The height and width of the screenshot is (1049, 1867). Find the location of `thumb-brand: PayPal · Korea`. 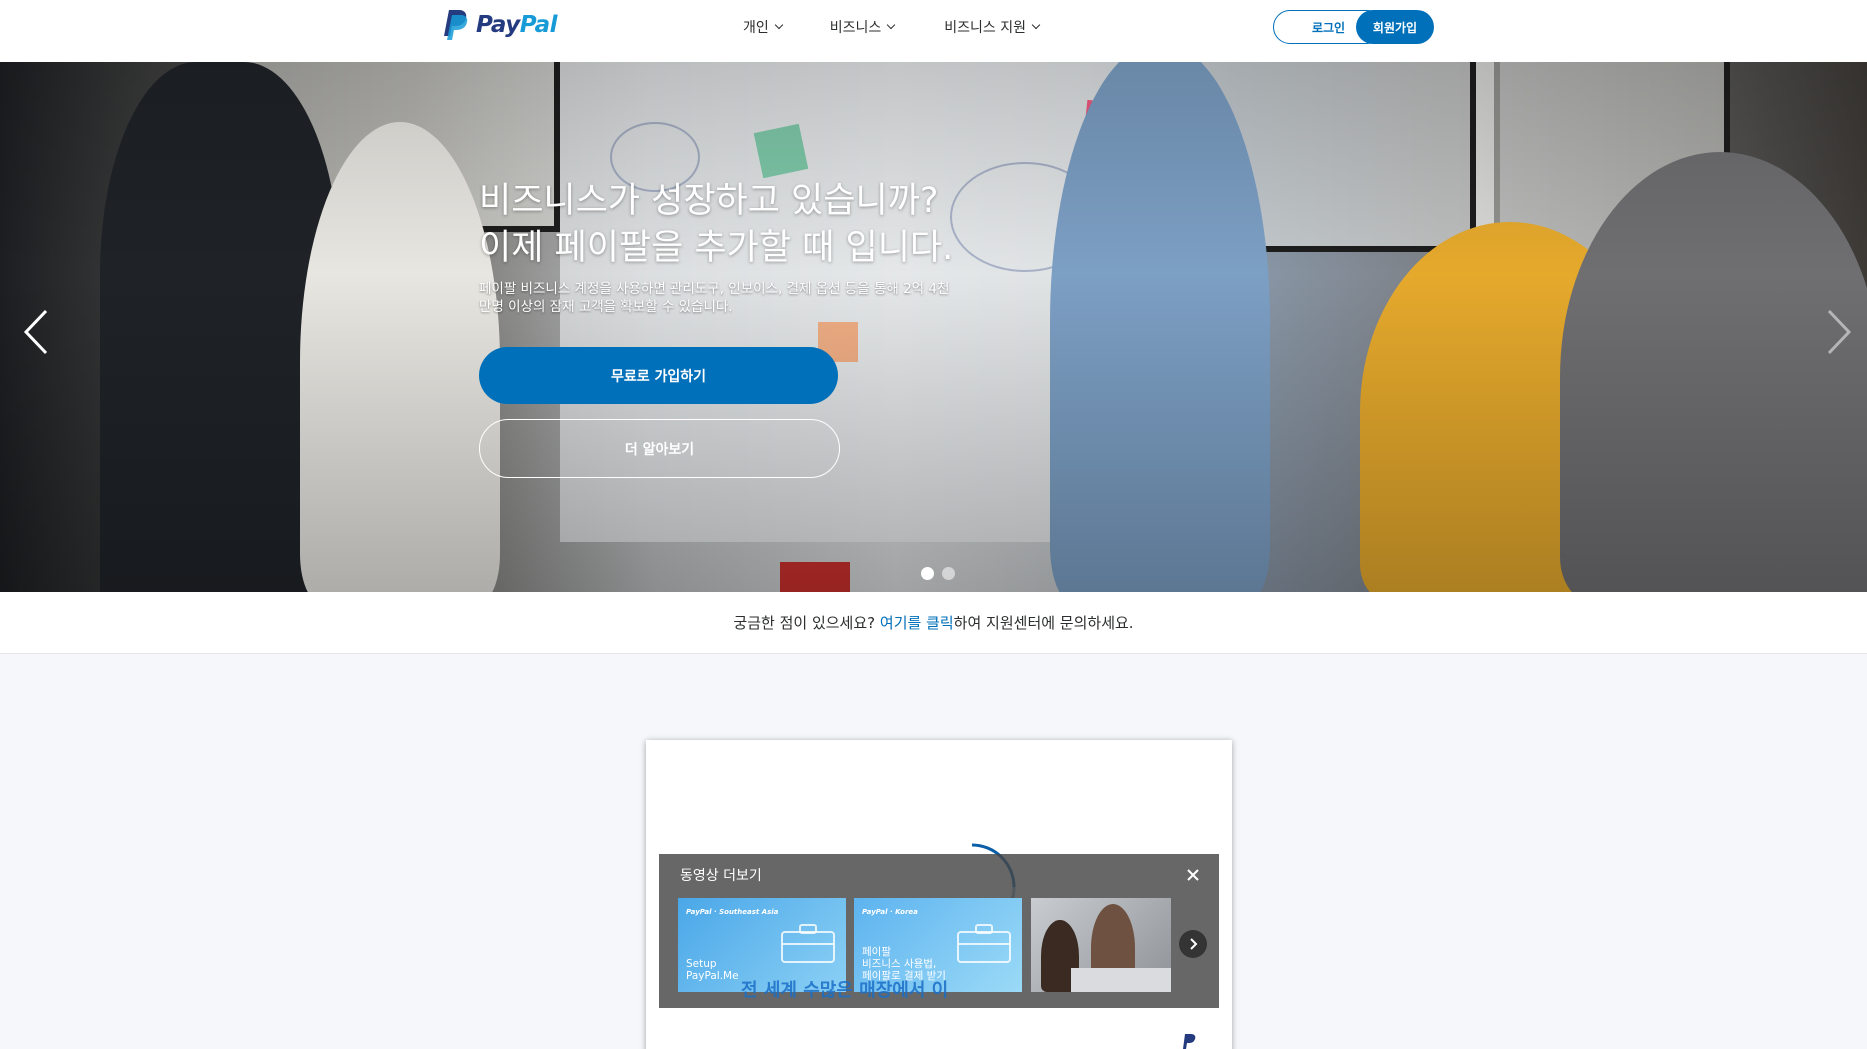

thumb-brand: PayPal · Korea is located at coordinates (890, 912).